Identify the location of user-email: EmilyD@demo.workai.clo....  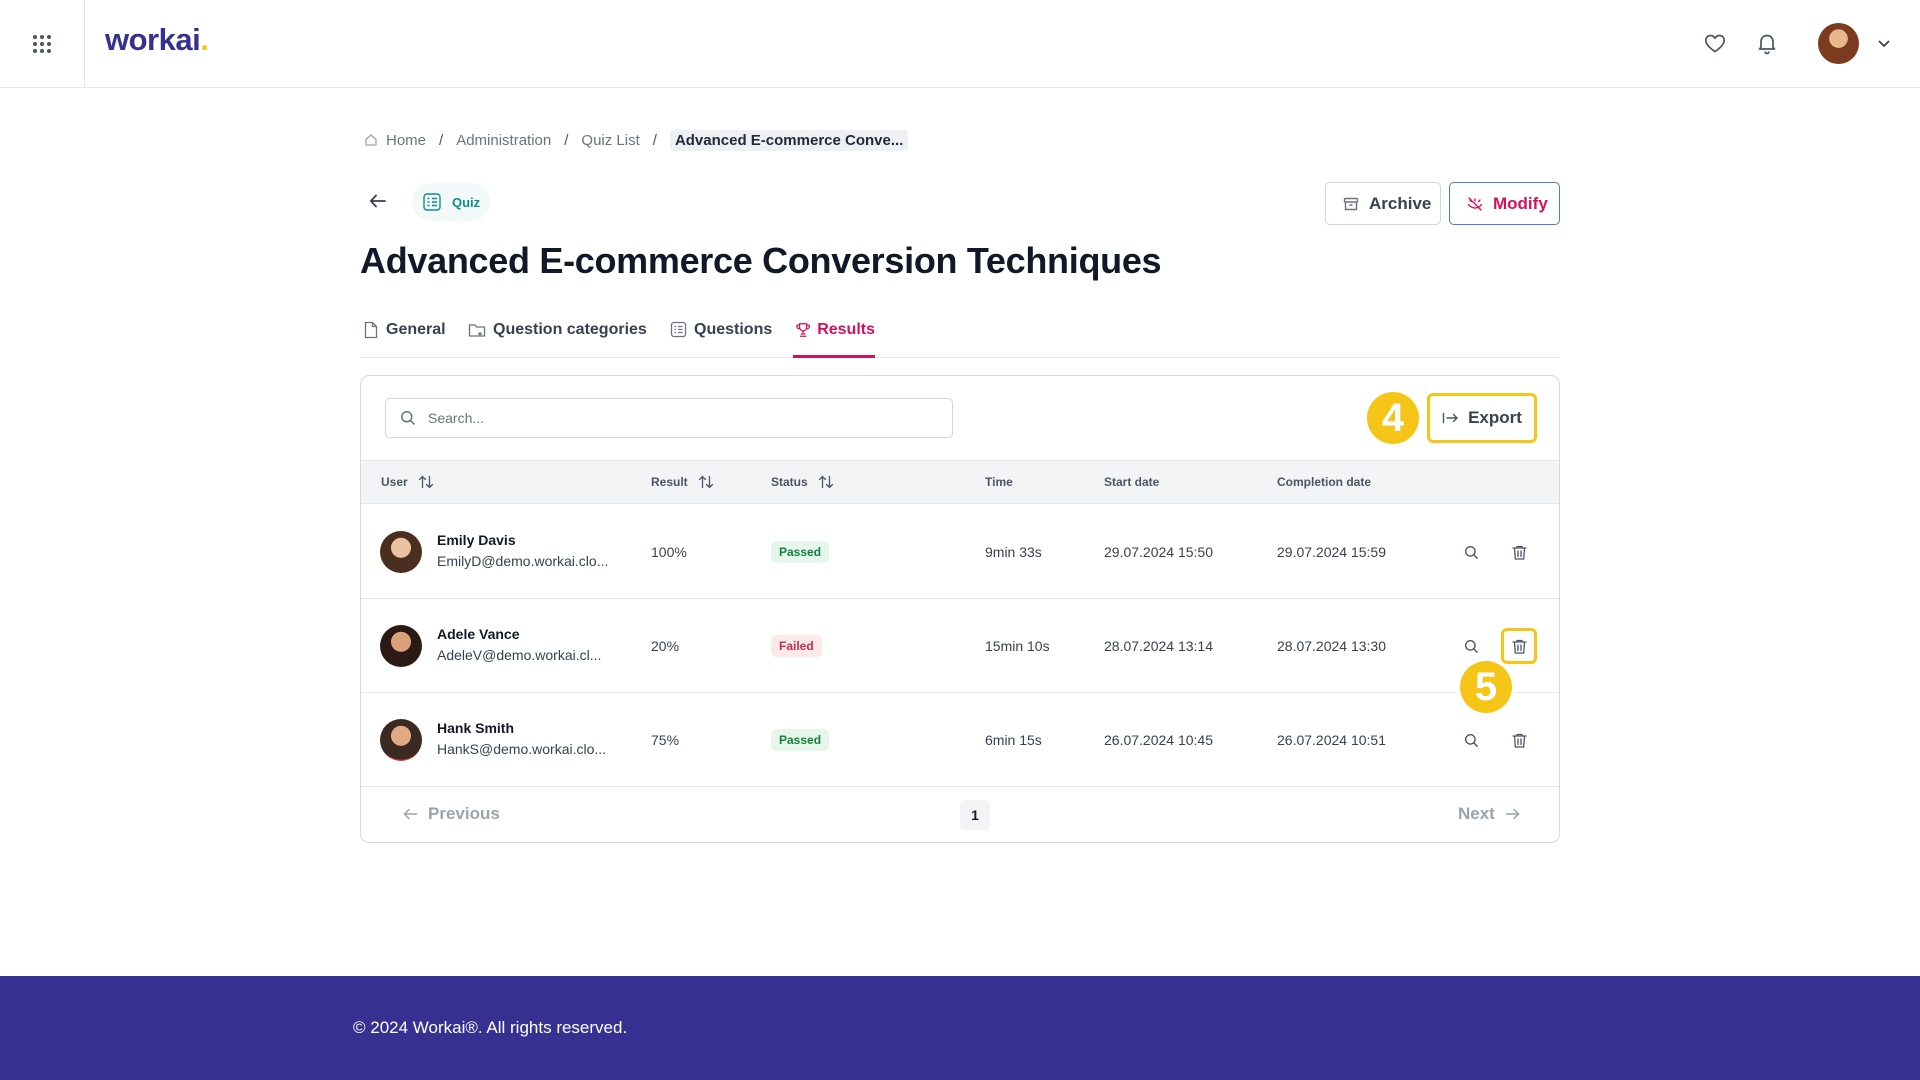
(523, 561).